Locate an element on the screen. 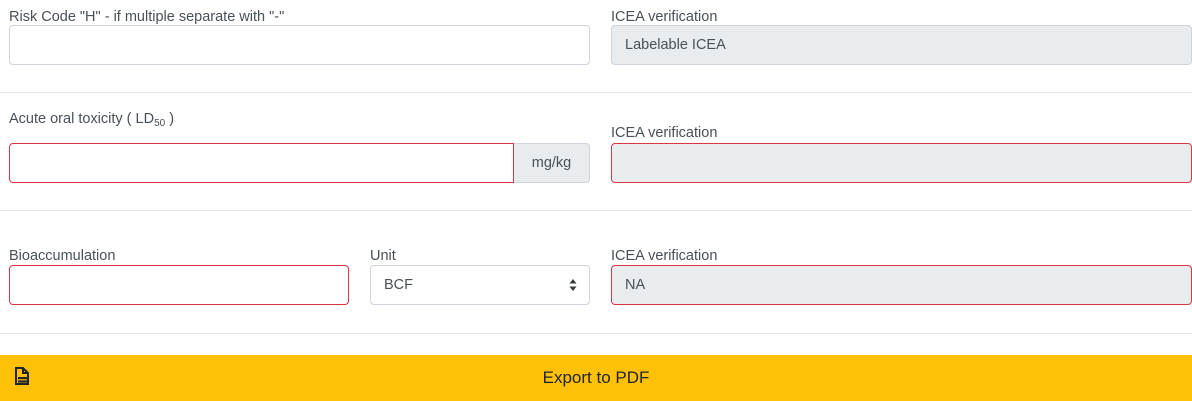 The image size is (1192, 401). export-pdf-label: Export to PDF is located at coordinates (596, 377).